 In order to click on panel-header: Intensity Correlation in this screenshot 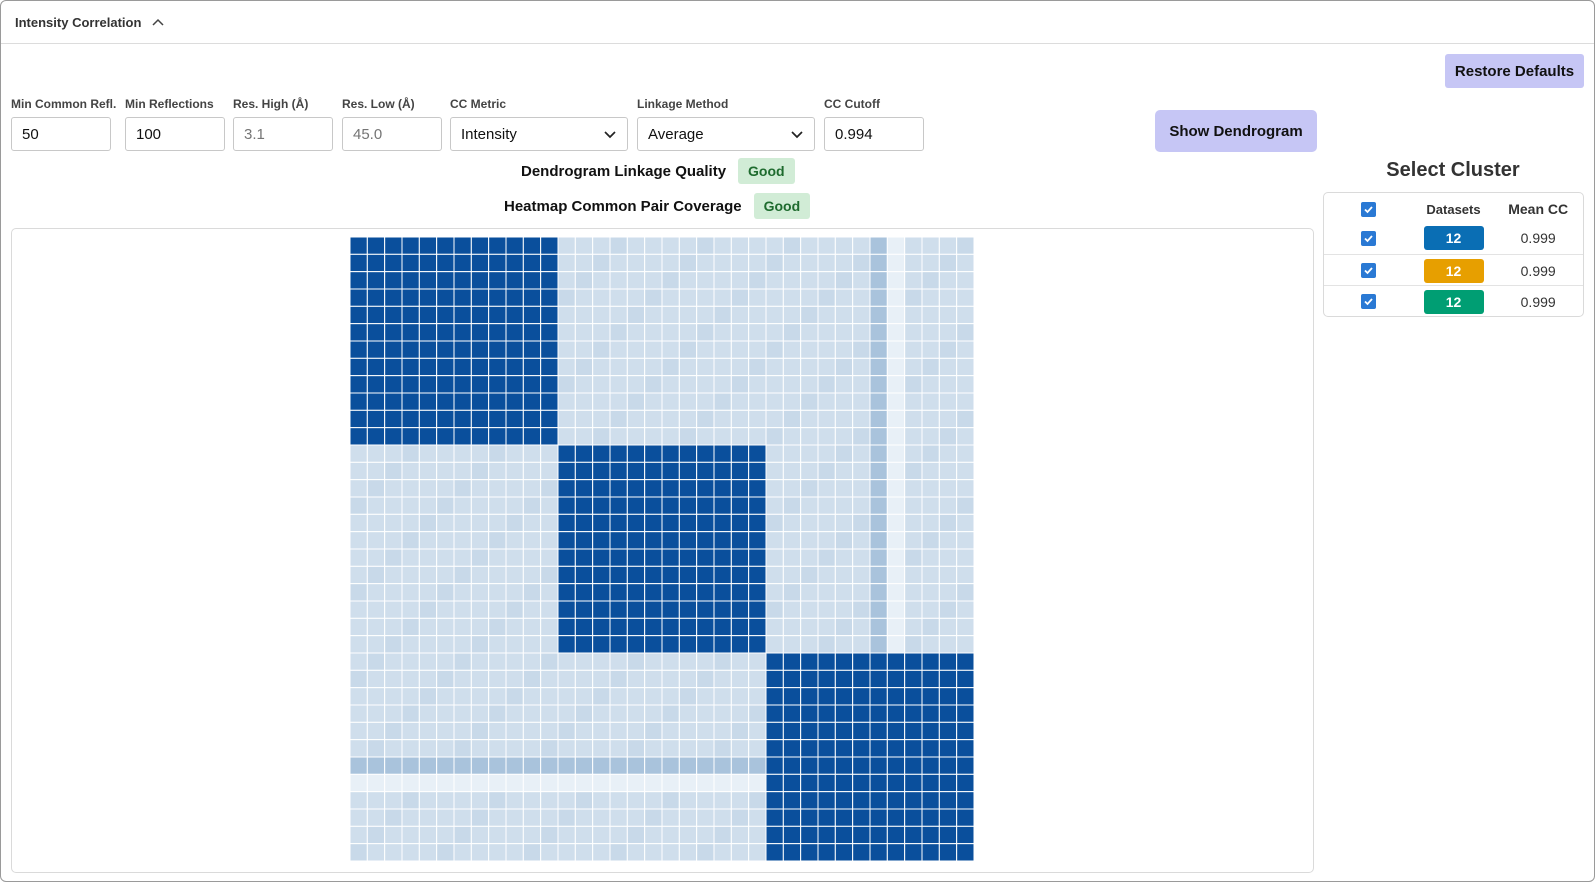, I will do `click(797, 22)`.